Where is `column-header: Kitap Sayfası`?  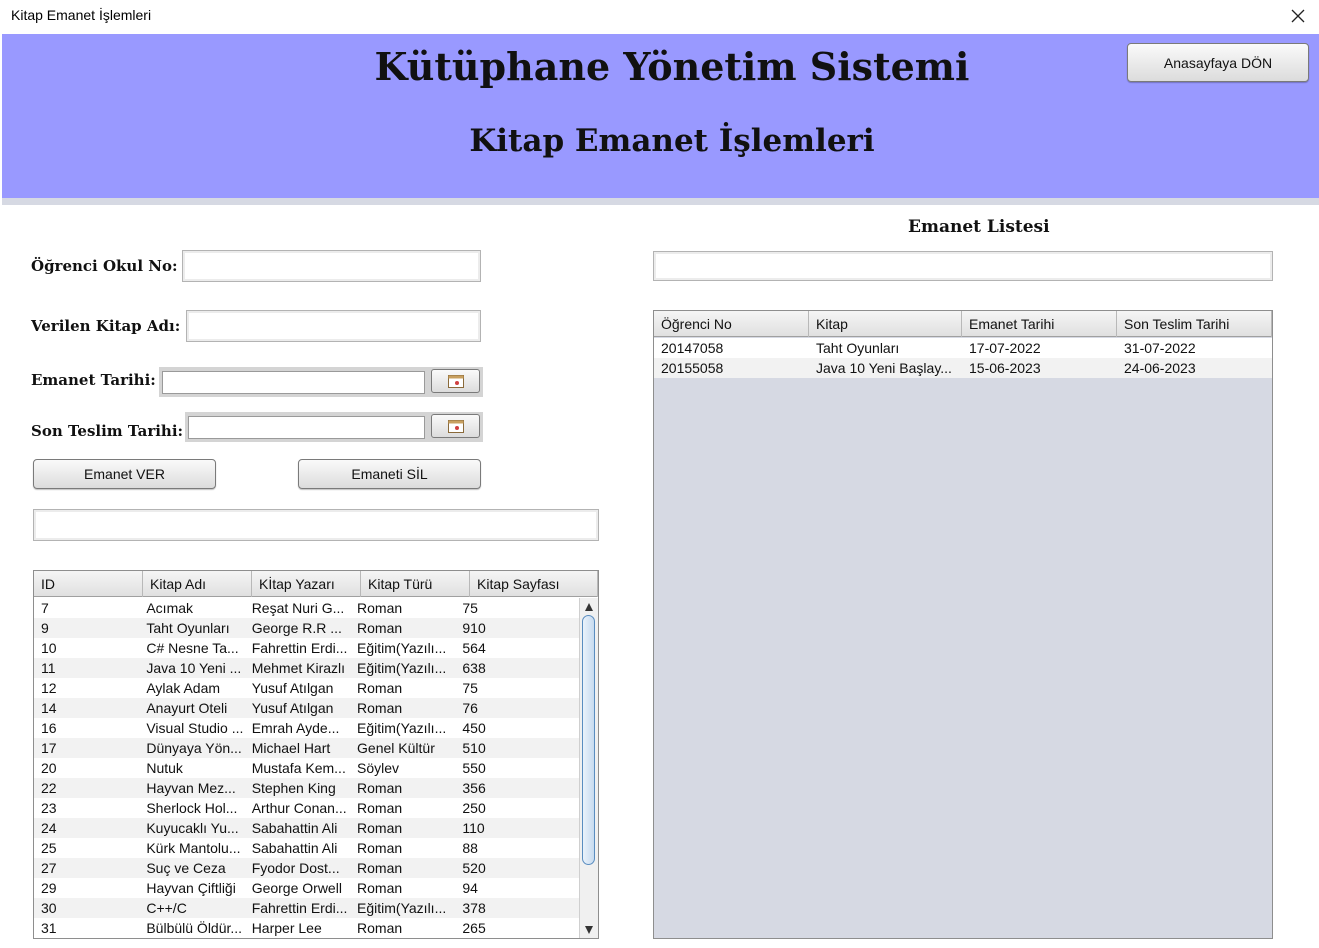
column-header: Kitap Sayfası is located at coordinates (534, 584).